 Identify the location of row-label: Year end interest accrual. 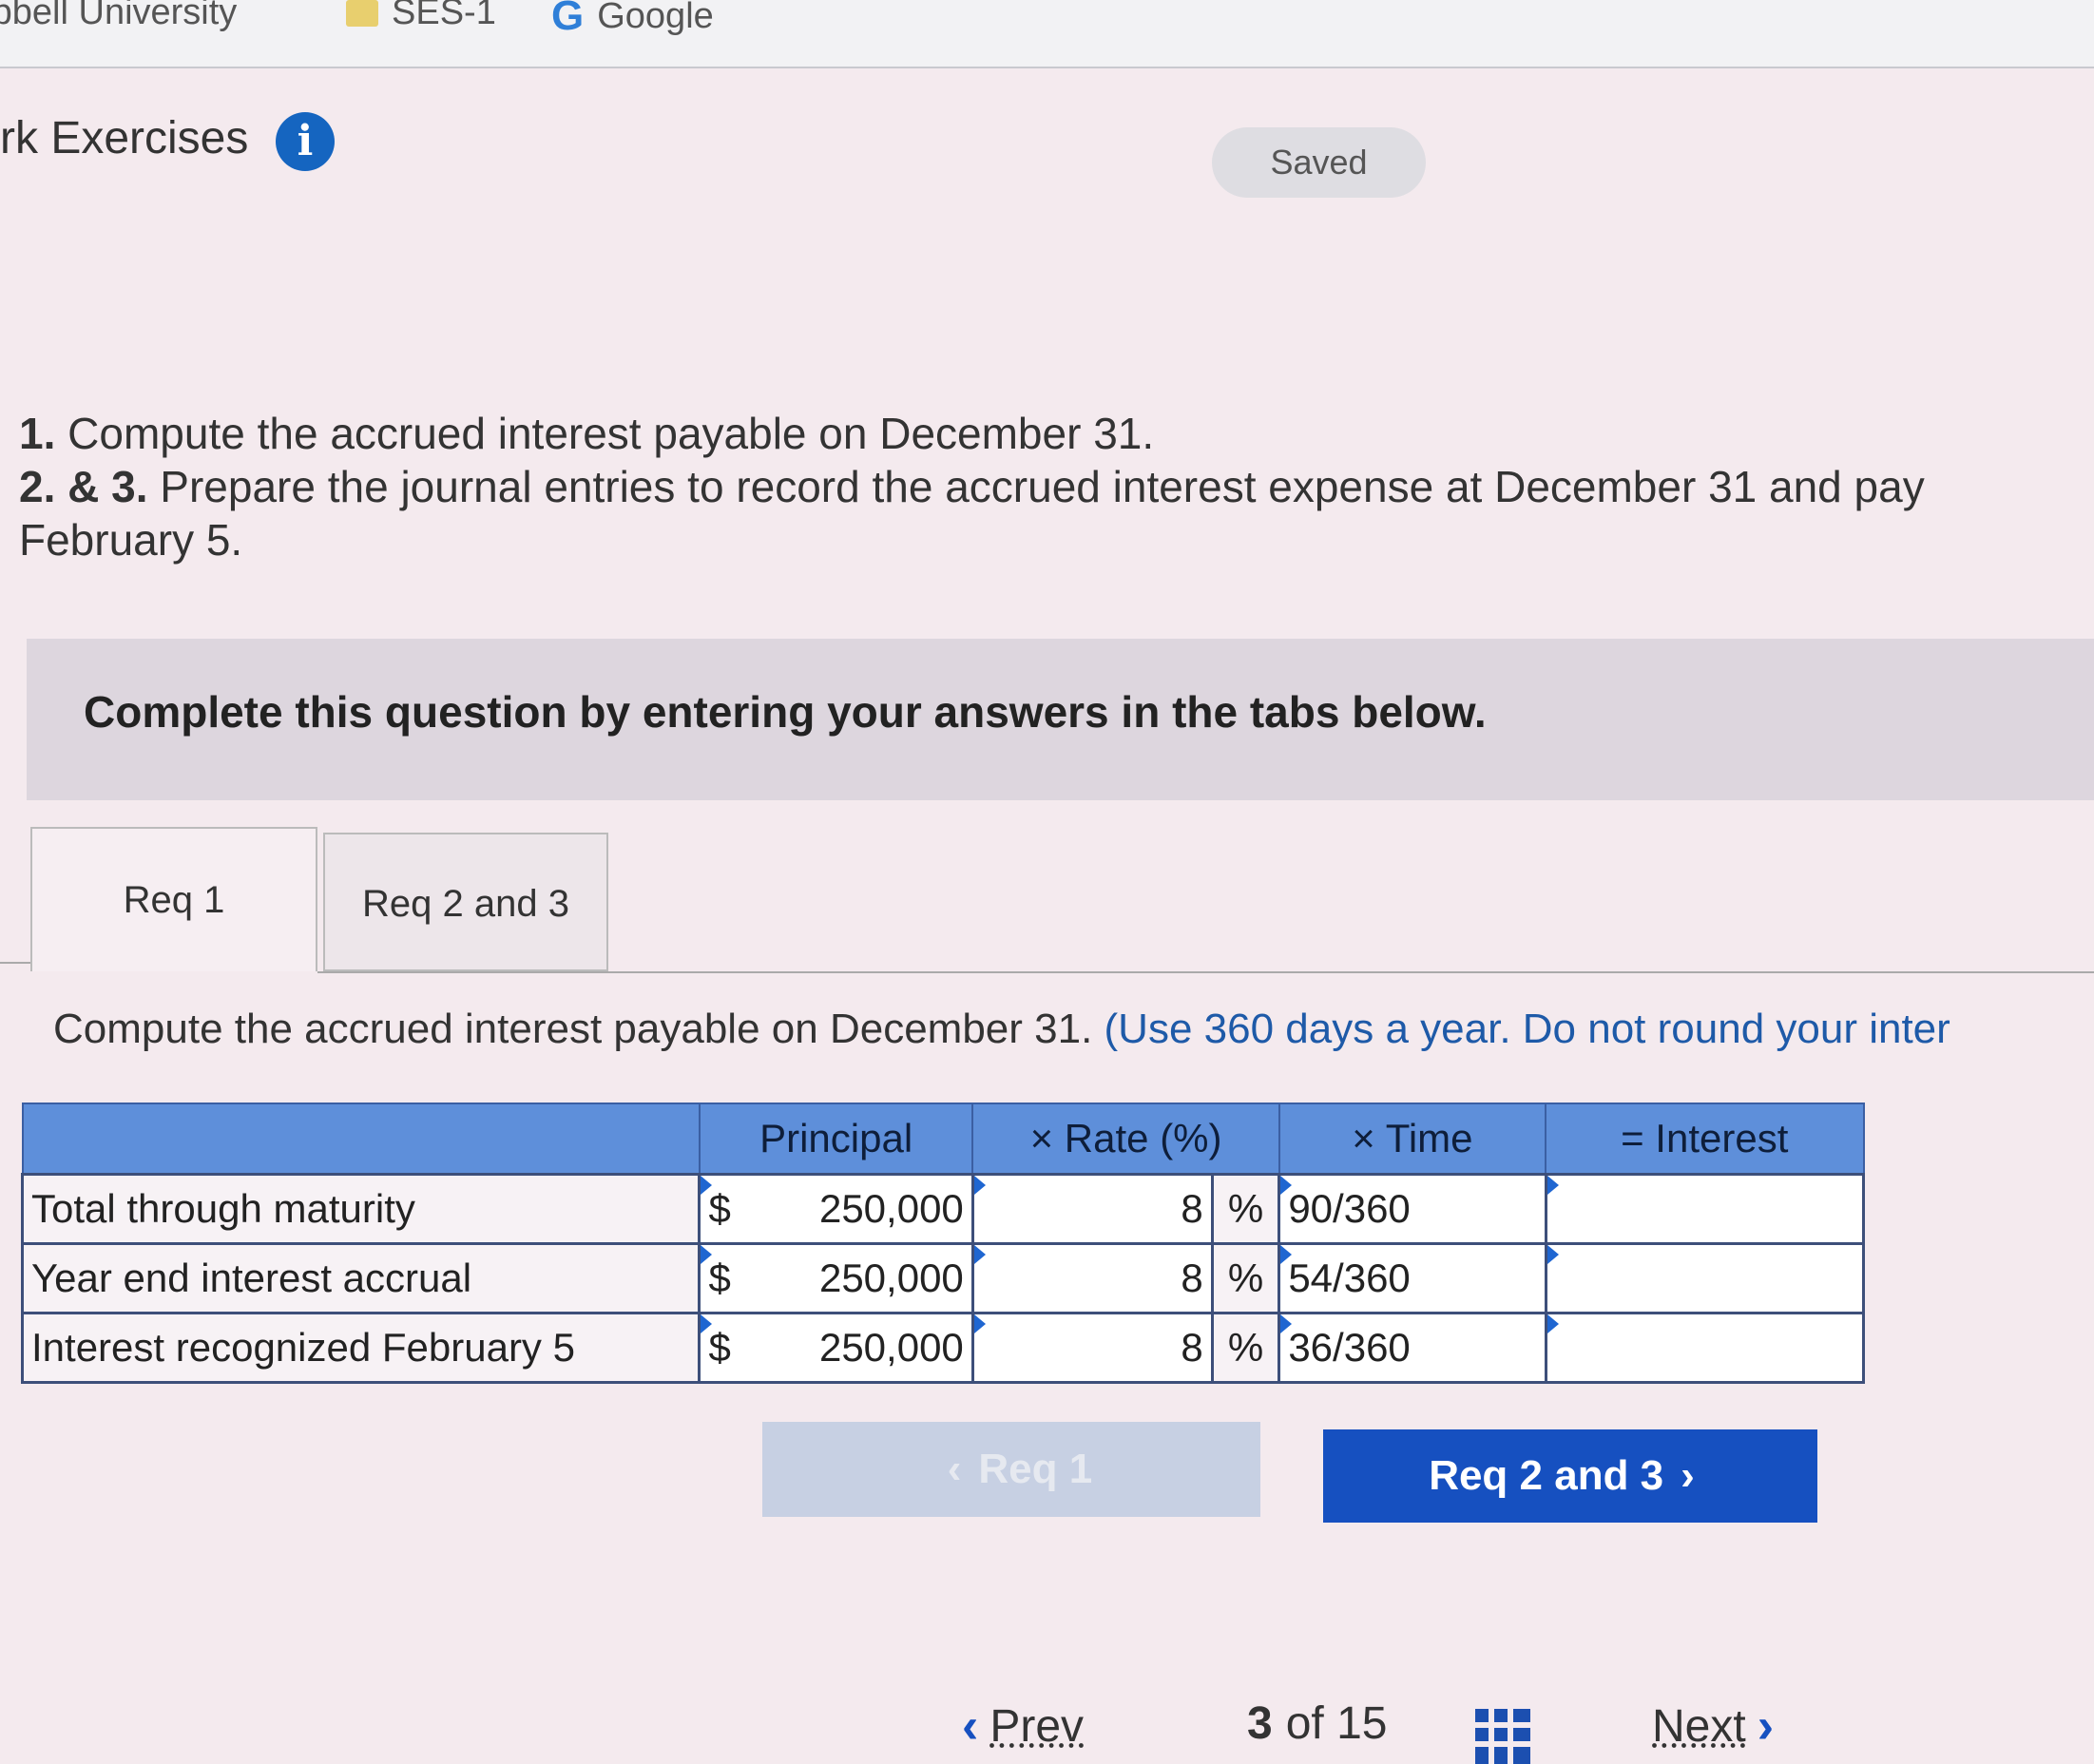
(361, 1278).